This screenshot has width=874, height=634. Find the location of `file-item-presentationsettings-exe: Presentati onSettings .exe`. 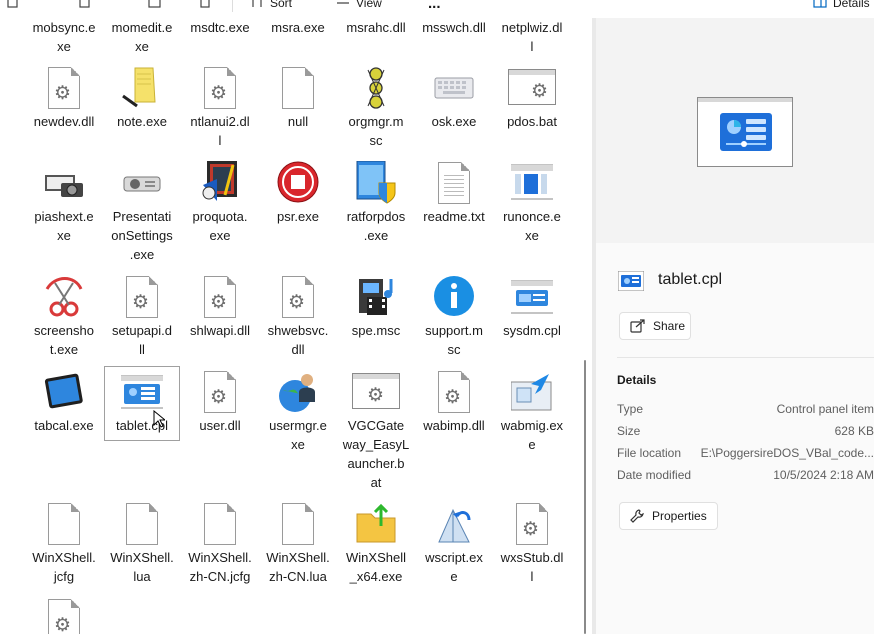

file-item-presentationsettings-exe: Presentati onSettings .exe is located at coordinates (142, 212).